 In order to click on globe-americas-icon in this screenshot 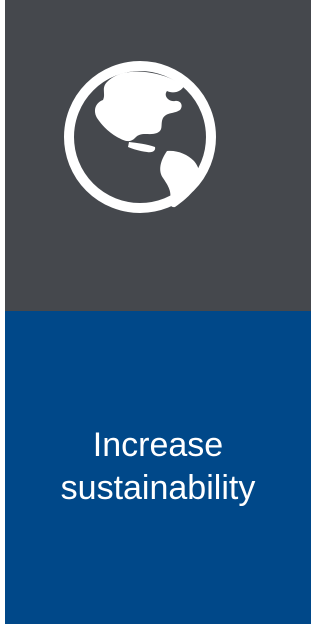, I will do `click(140, 137)`.